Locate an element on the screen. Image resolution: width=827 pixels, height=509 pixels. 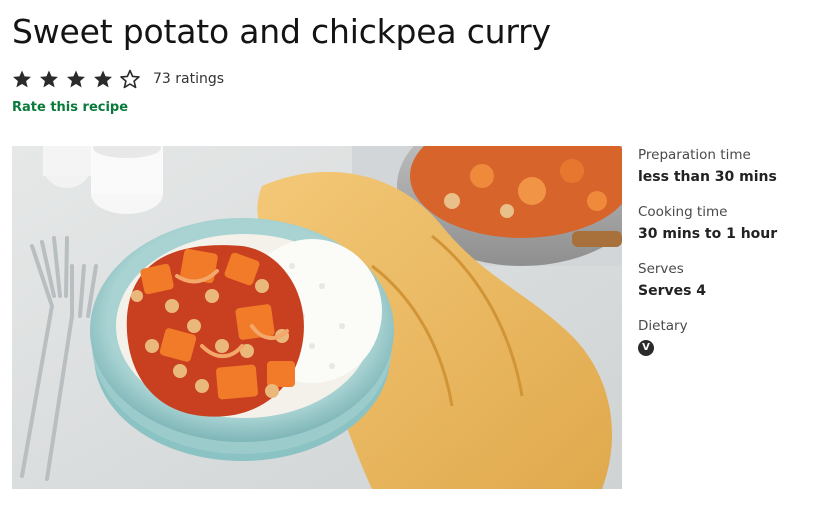
prep-time-value: less than 30 mins is located at coordinates (707, 177).